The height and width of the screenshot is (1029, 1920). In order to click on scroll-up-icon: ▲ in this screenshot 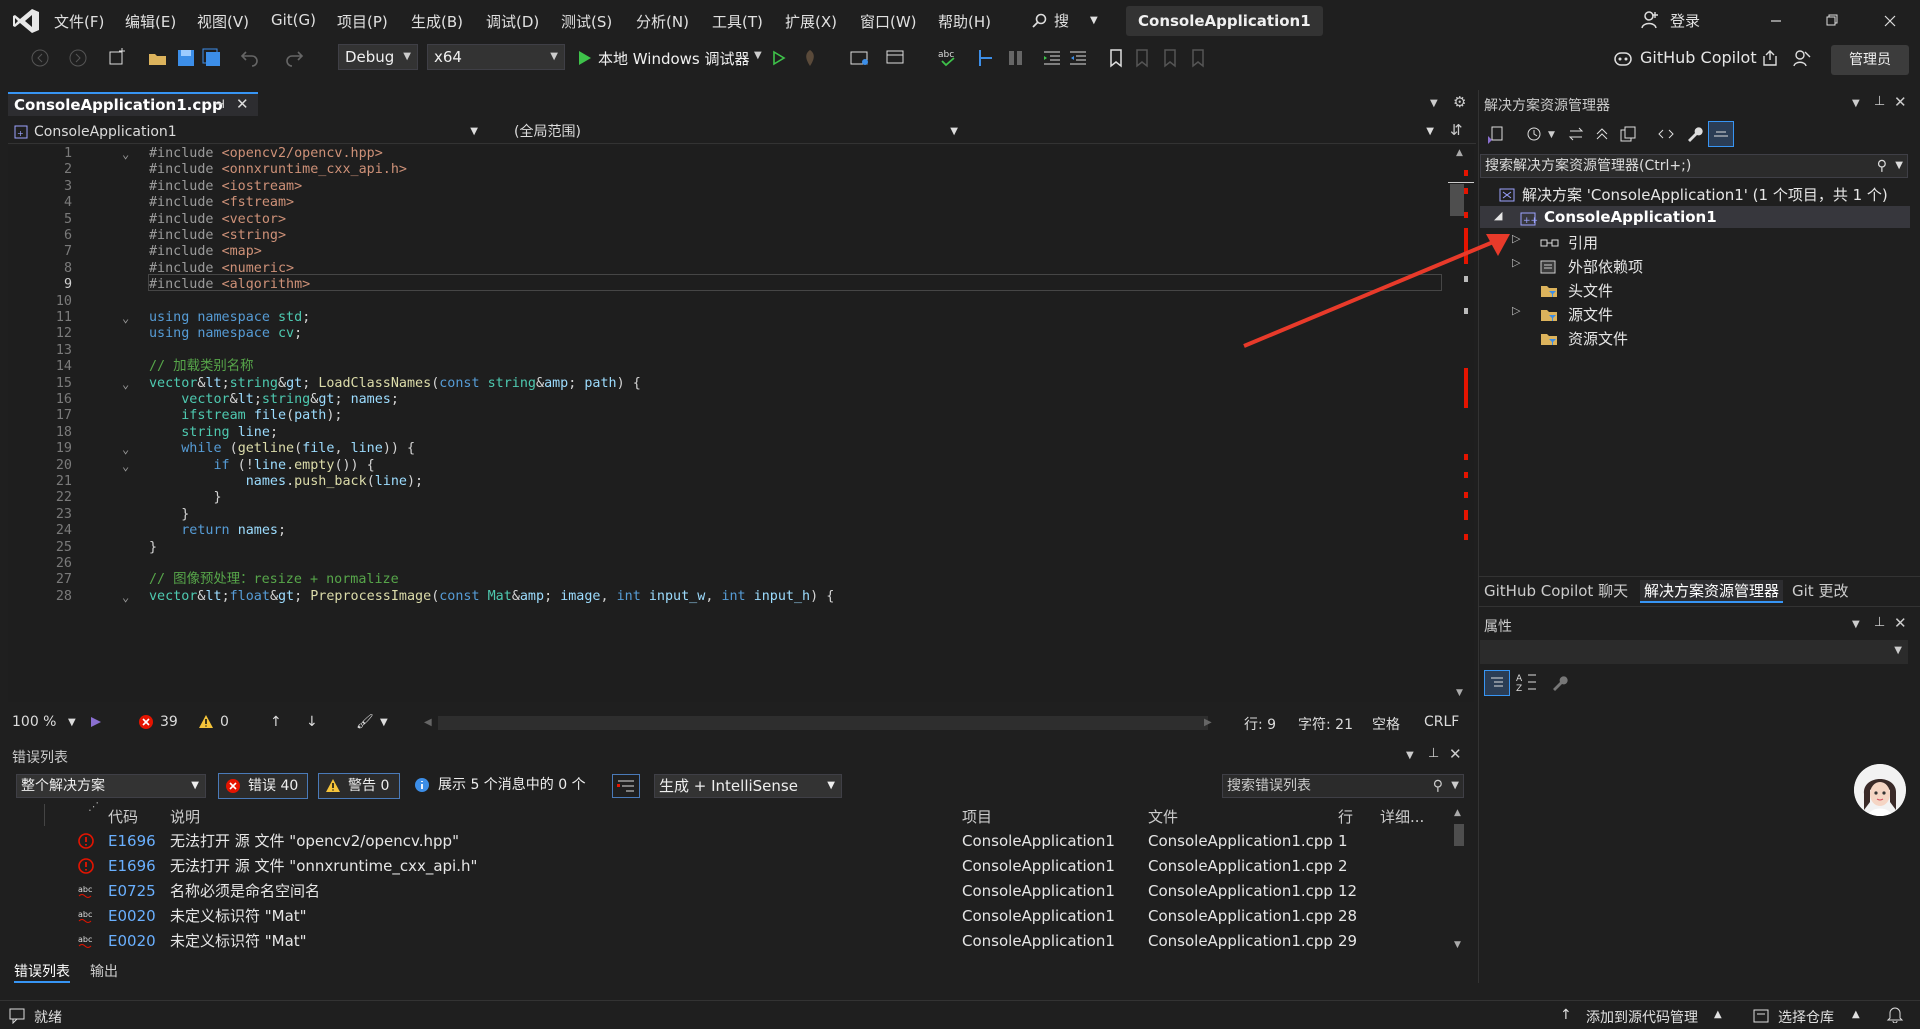, I will do `click(1457, 813)`.